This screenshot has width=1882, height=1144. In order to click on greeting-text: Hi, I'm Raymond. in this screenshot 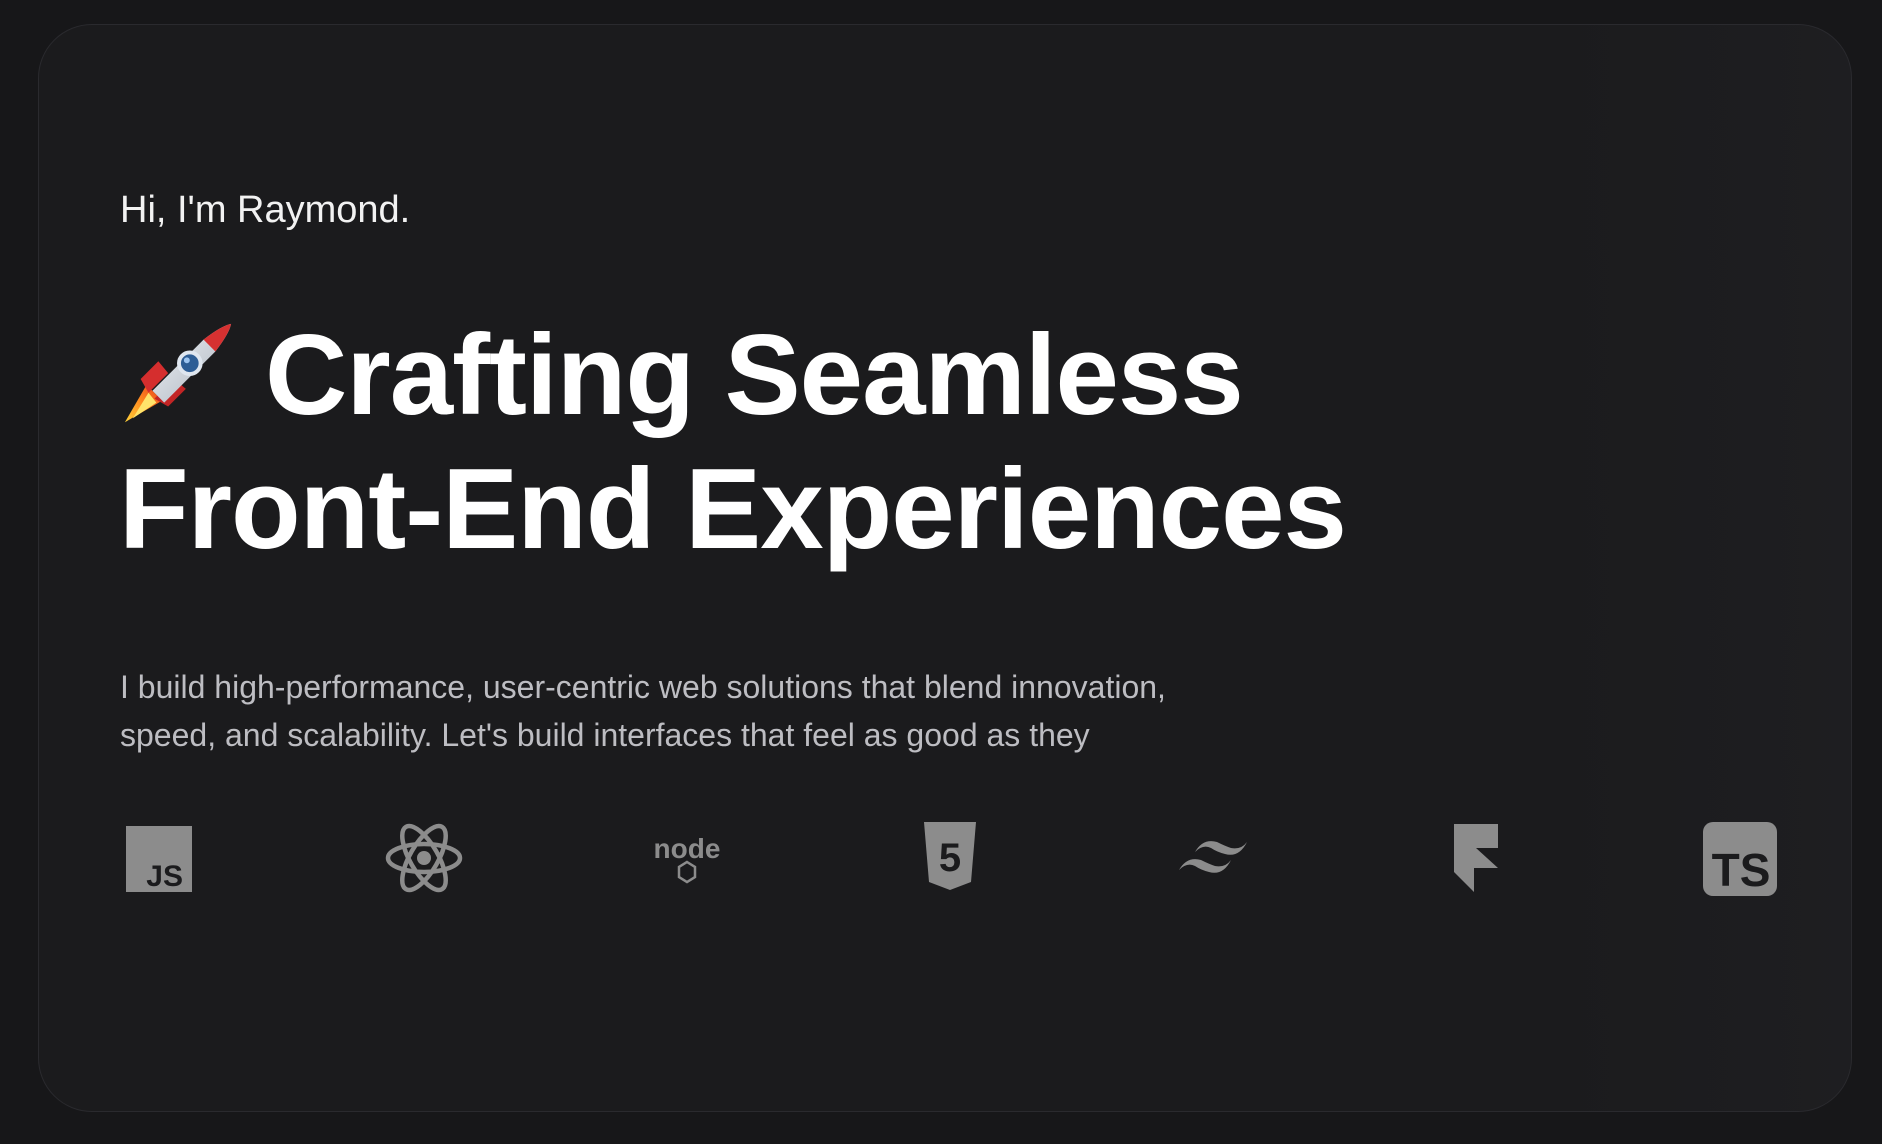, I will do `click(265, 210)`.